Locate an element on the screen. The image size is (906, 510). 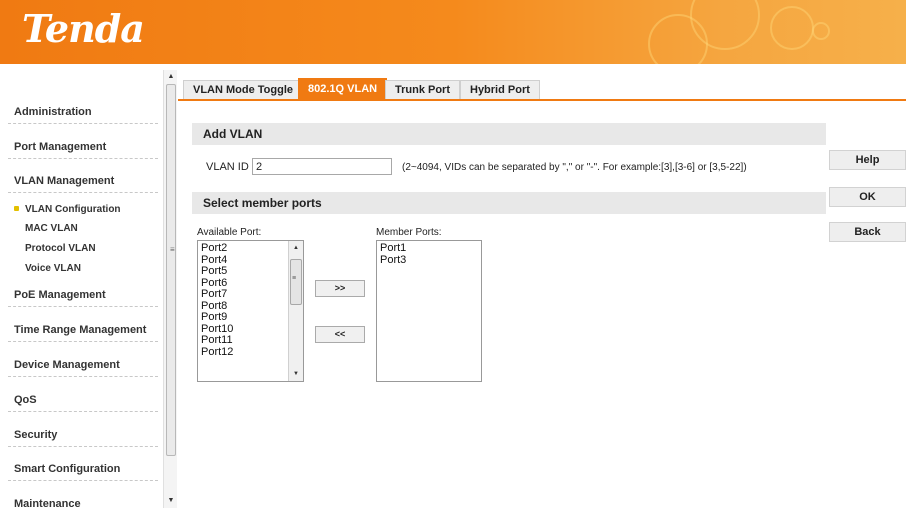
list-item: Port7 is located at coordinates (217, 294).